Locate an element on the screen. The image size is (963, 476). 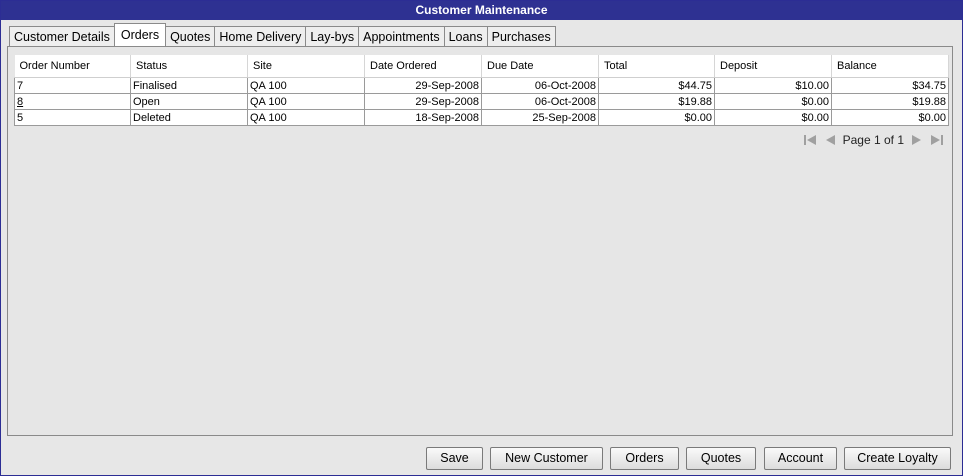
cell-due-date: 25-Sep-2008 is located at coordinates (540, 117).